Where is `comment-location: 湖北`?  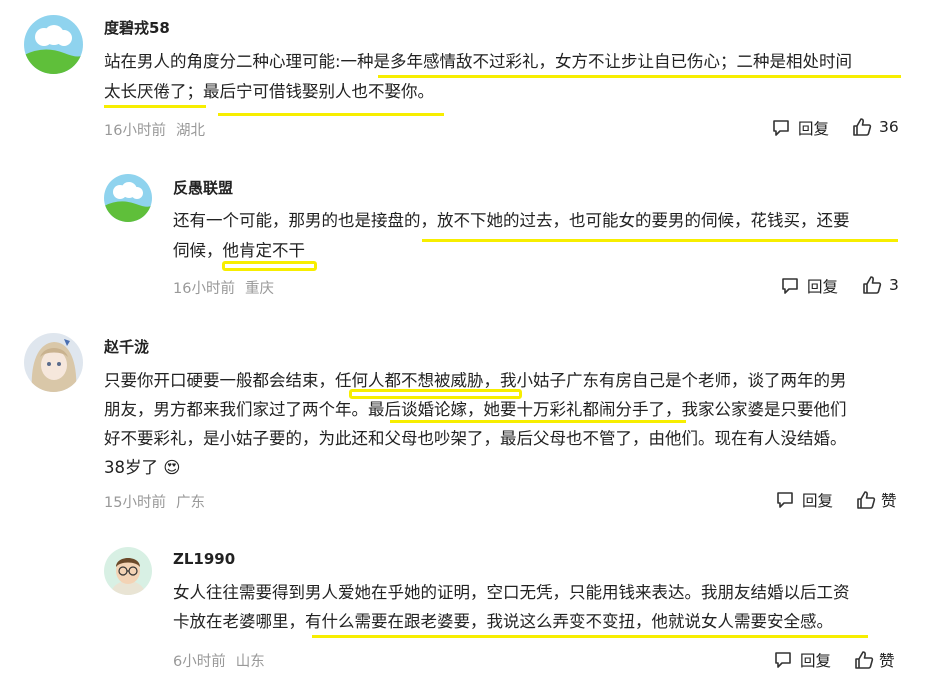
comment-location: 湖北 is located at coordinates (190, 131).